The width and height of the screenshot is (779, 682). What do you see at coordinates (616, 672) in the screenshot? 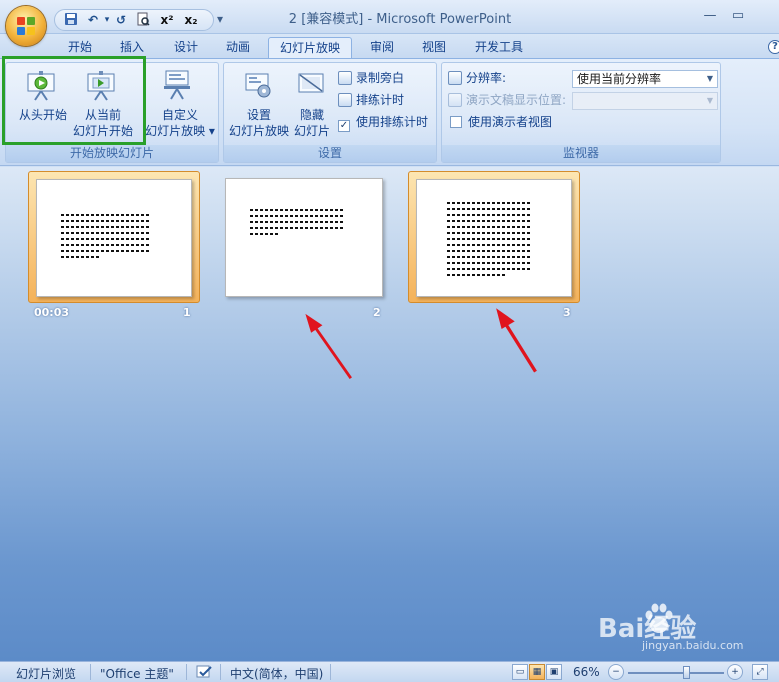
I see `zoom-out-button: −` at bounding box center [616, 672].